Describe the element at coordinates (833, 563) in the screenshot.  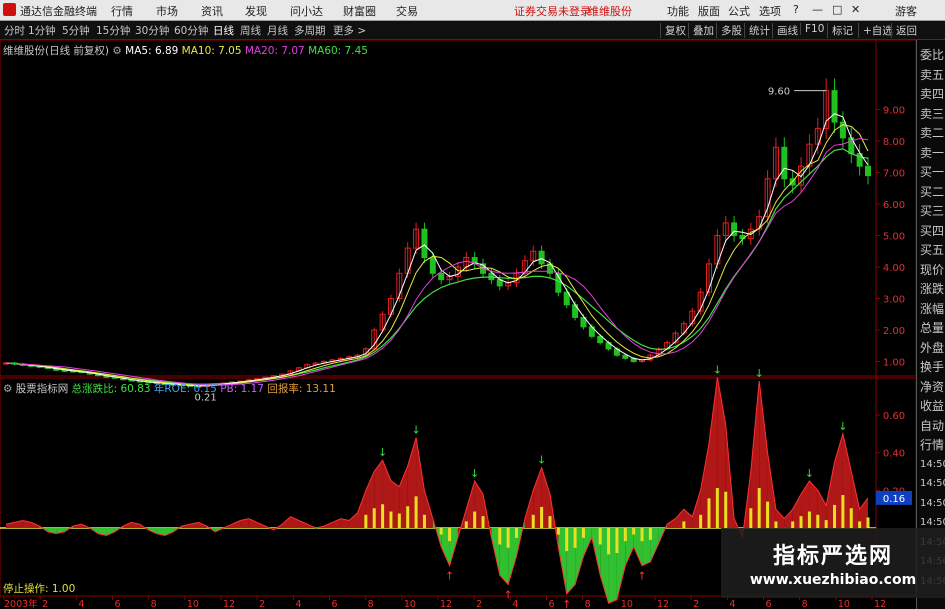
I see `watermark: 指标严选网 www.xuezhibiao.com` at that location.